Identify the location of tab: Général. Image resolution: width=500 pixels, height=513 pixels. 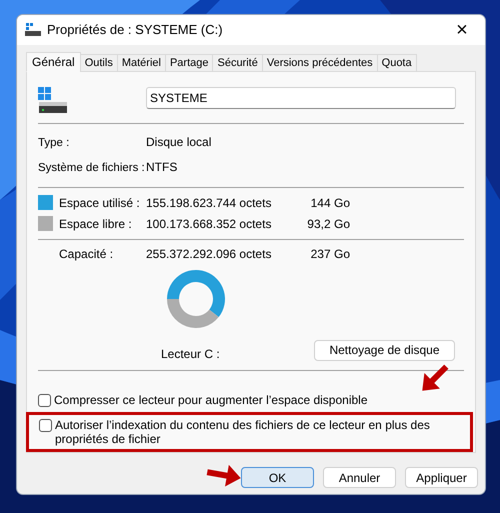
(53, 62).